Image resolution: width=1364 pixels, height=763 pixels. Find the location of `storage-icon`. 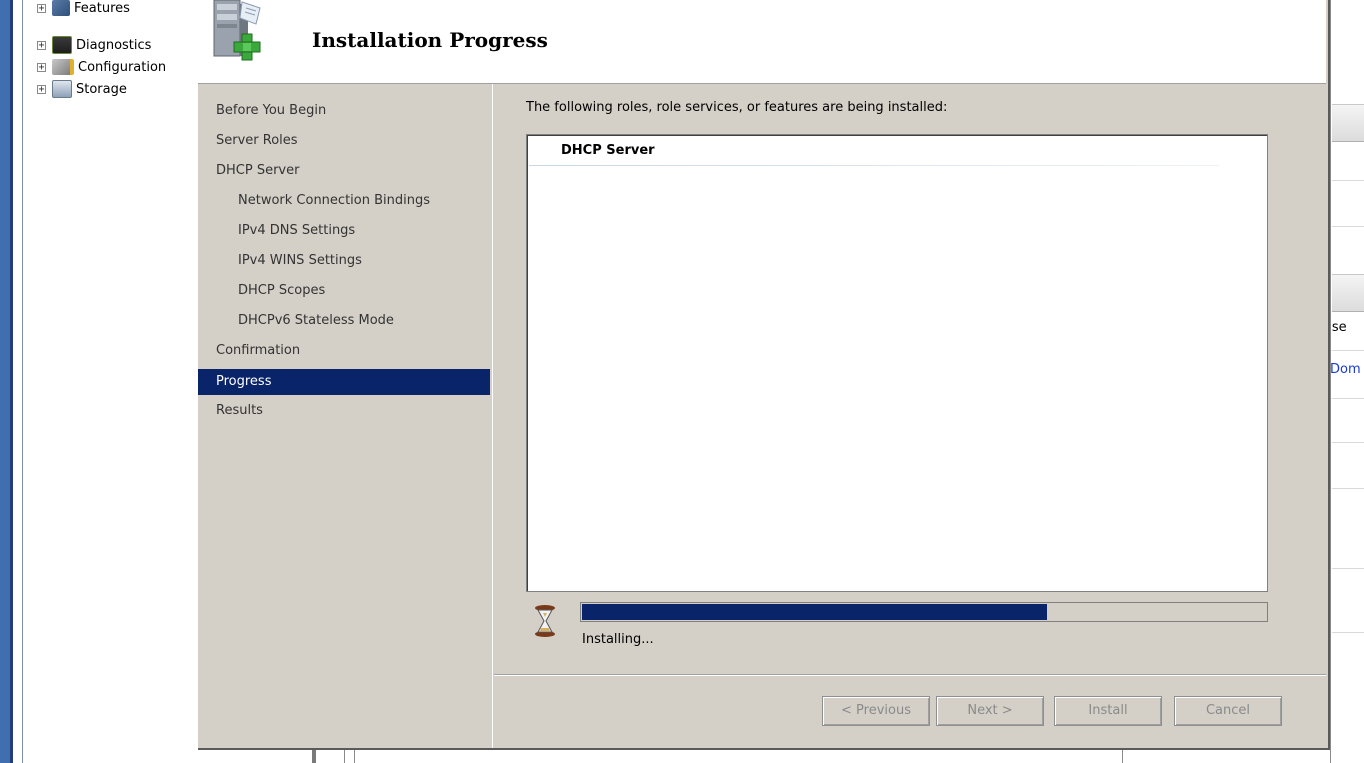

storage-icon is located at coordinates (62, 89).